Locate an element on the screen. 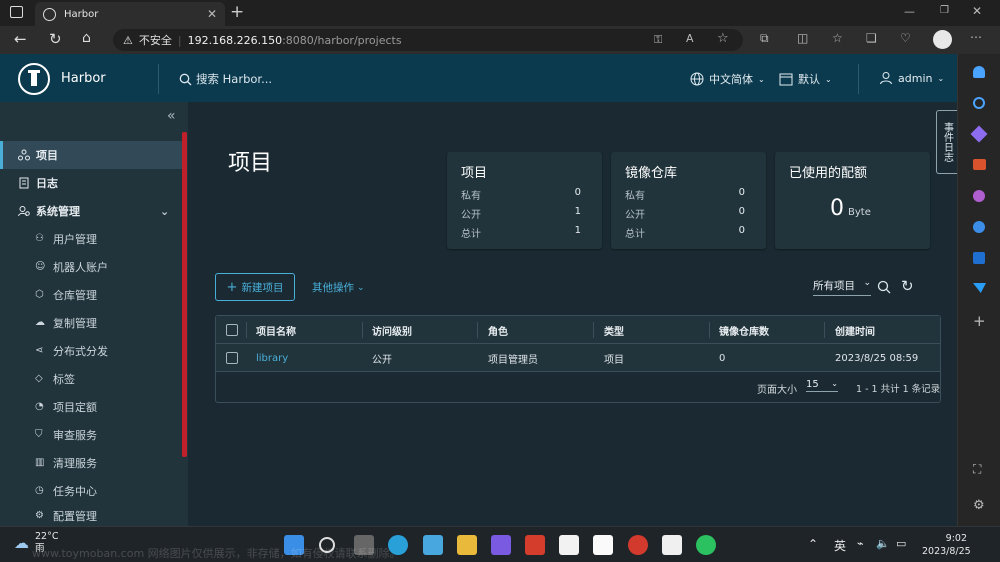 Image resolution: width=1000 pixels, height=562 pixels. page-size-select: 15 ⌄ is located at coordinates (822, 385).